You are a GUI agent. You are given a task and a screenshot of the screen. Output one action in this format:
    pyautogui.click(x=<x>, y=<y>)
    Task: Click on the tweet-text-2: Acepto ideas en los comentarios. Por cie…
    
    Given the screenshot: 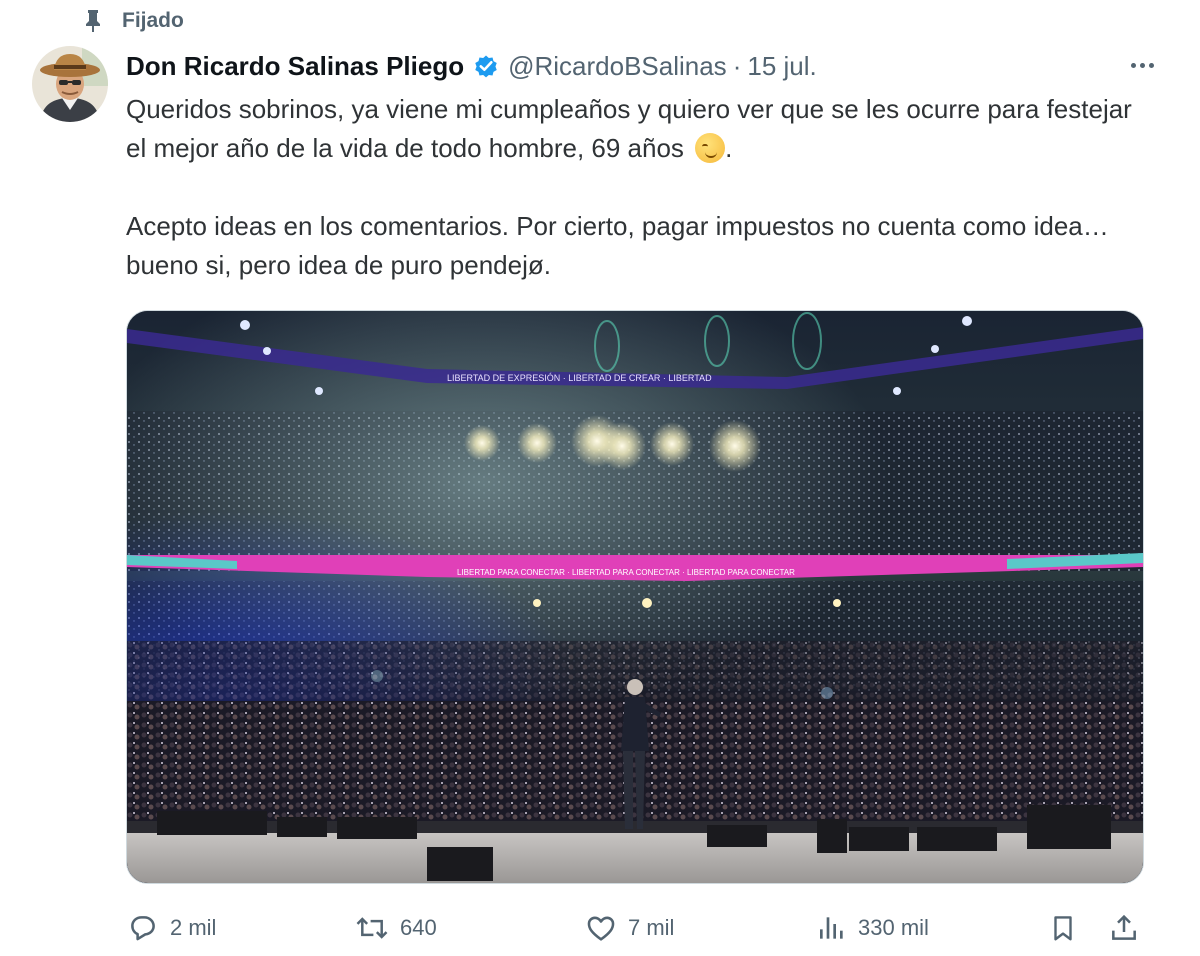 What is the action you would take?
    pyautogui.click(x=617, y=245)
    